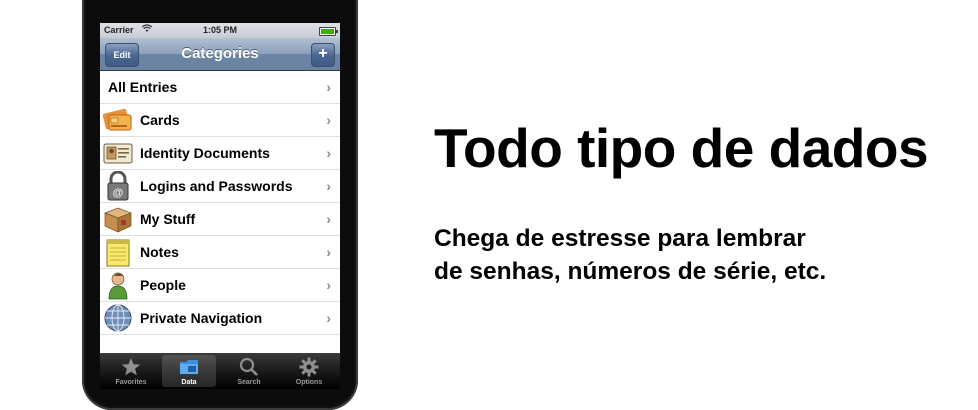 This screenshot has width=978, height=410. I want to click on status-bar: Carrier 1:05 PM, so click(220, 30).